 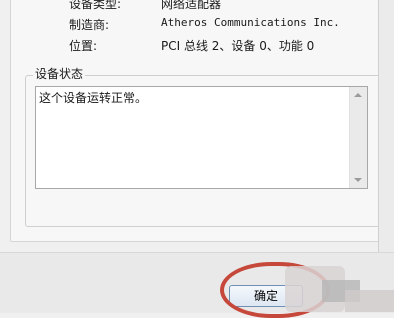 I want to click on scroll-up-arrow-icon, so click(x=358, y=95).